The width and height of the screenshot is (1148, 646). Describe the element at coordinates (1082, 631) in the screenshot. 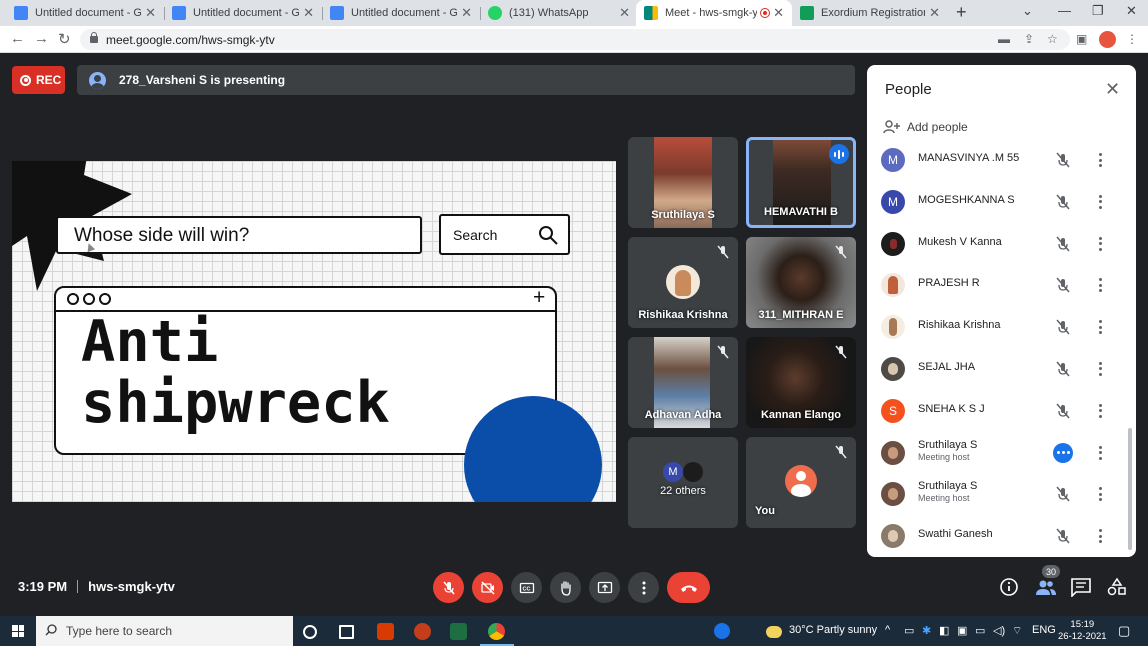

I see `taskbar-clock: 15:19 26-12-2021` at that location.